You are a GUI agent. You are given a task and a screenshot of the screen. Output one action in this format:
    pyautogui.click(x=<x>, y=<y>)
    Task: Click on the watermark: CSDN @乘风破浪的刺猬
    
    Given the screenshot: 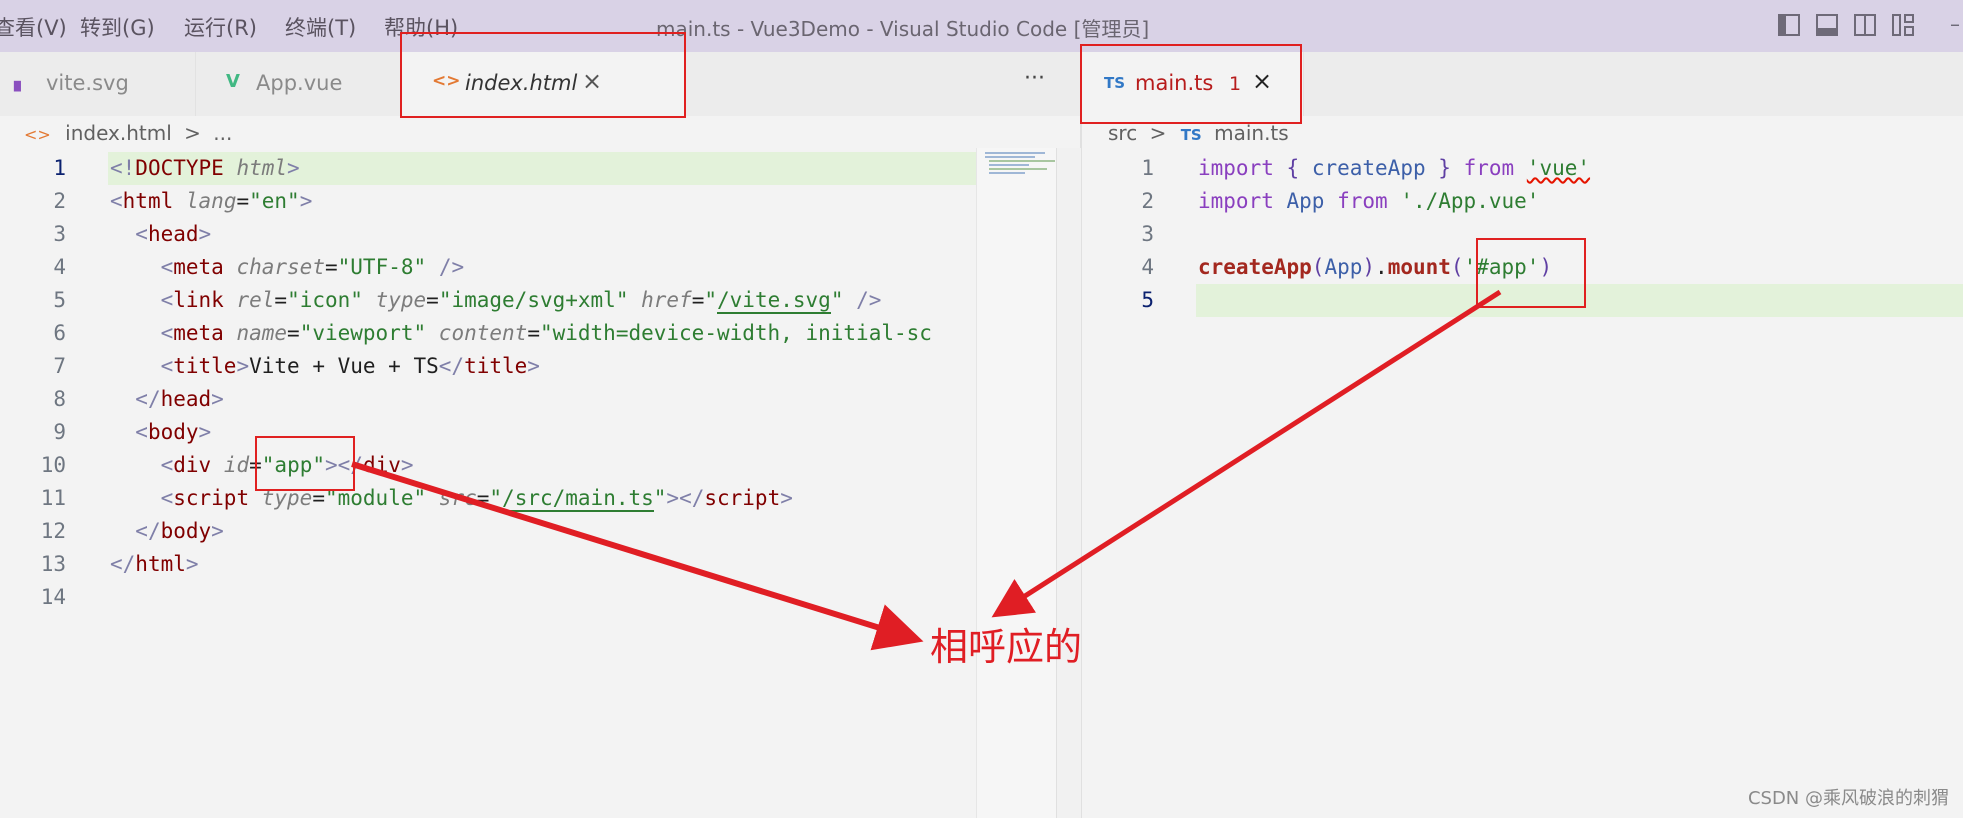 What is the action you would take?
    pyautogui.click(x=1848, y=798)
    